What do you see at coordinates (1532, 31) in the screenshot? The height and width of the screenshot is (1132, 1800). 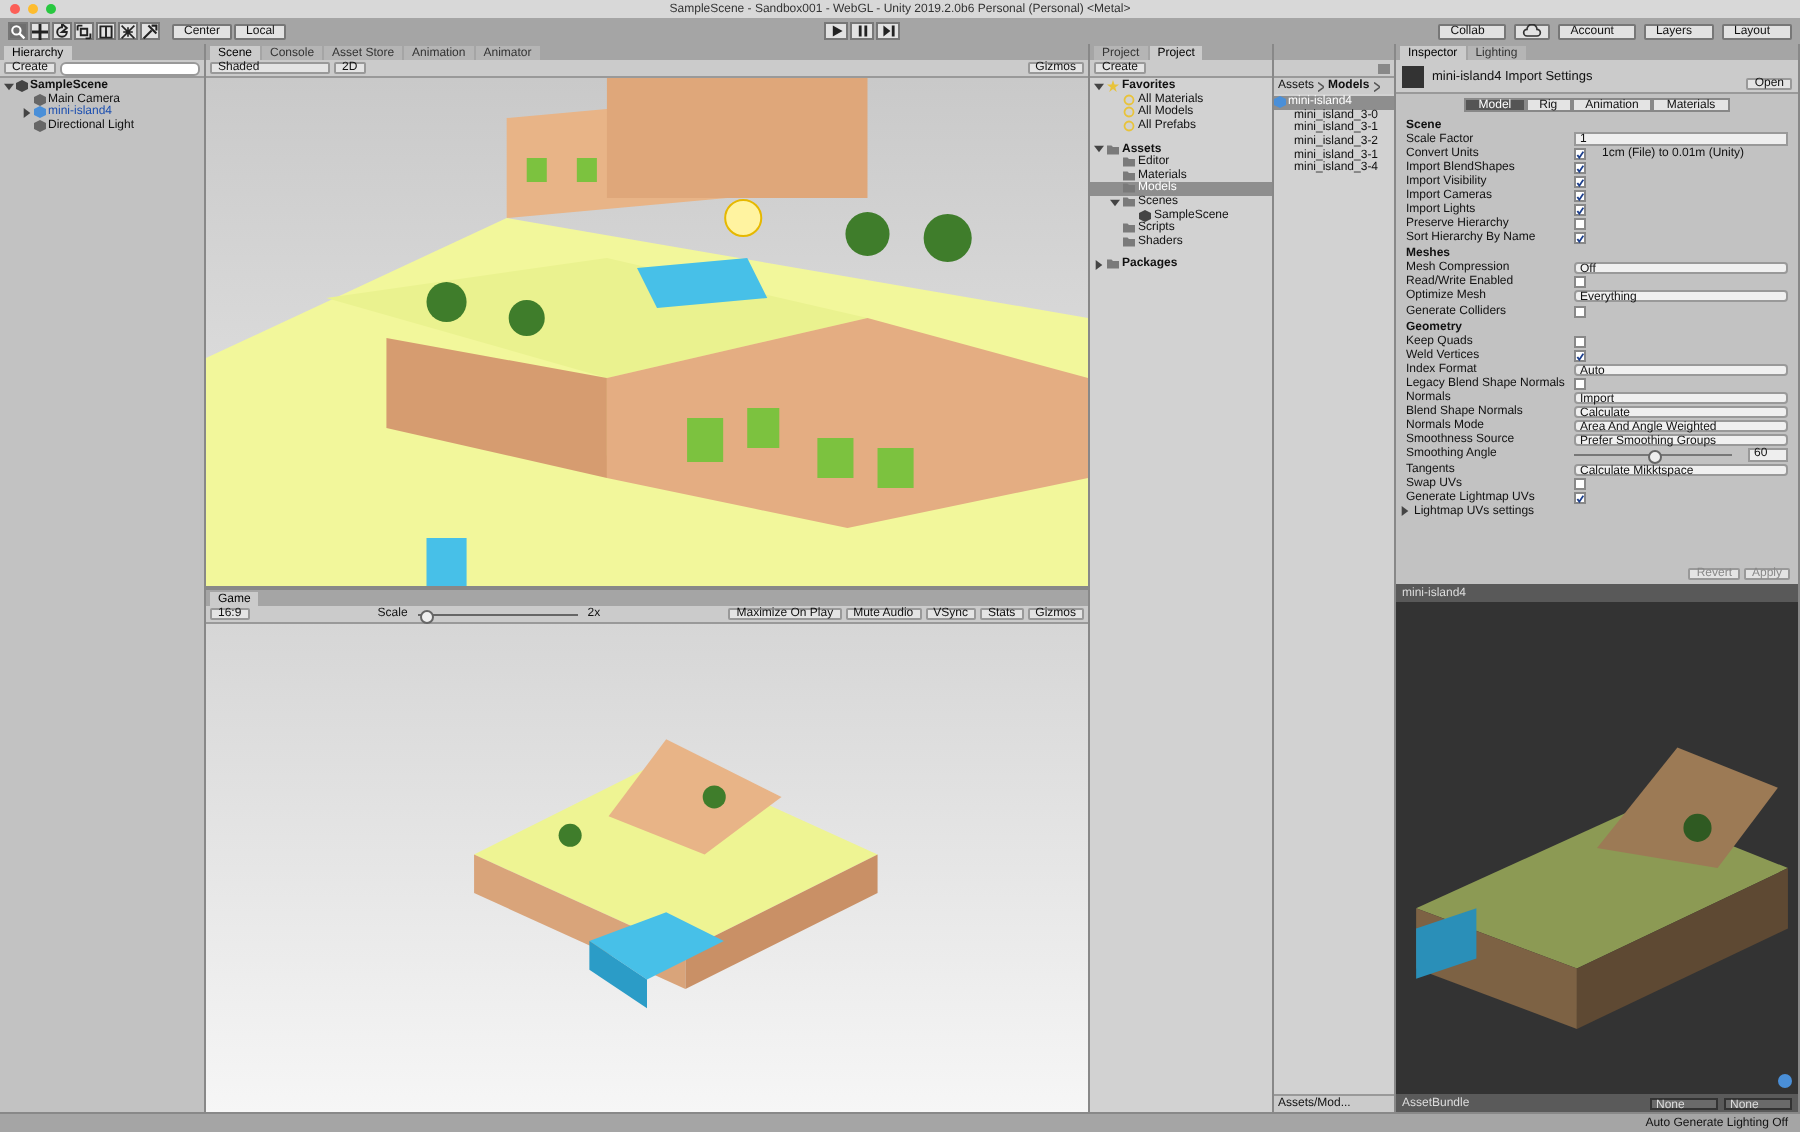 I see `cloud-button` at bounding box center [1532, 31].